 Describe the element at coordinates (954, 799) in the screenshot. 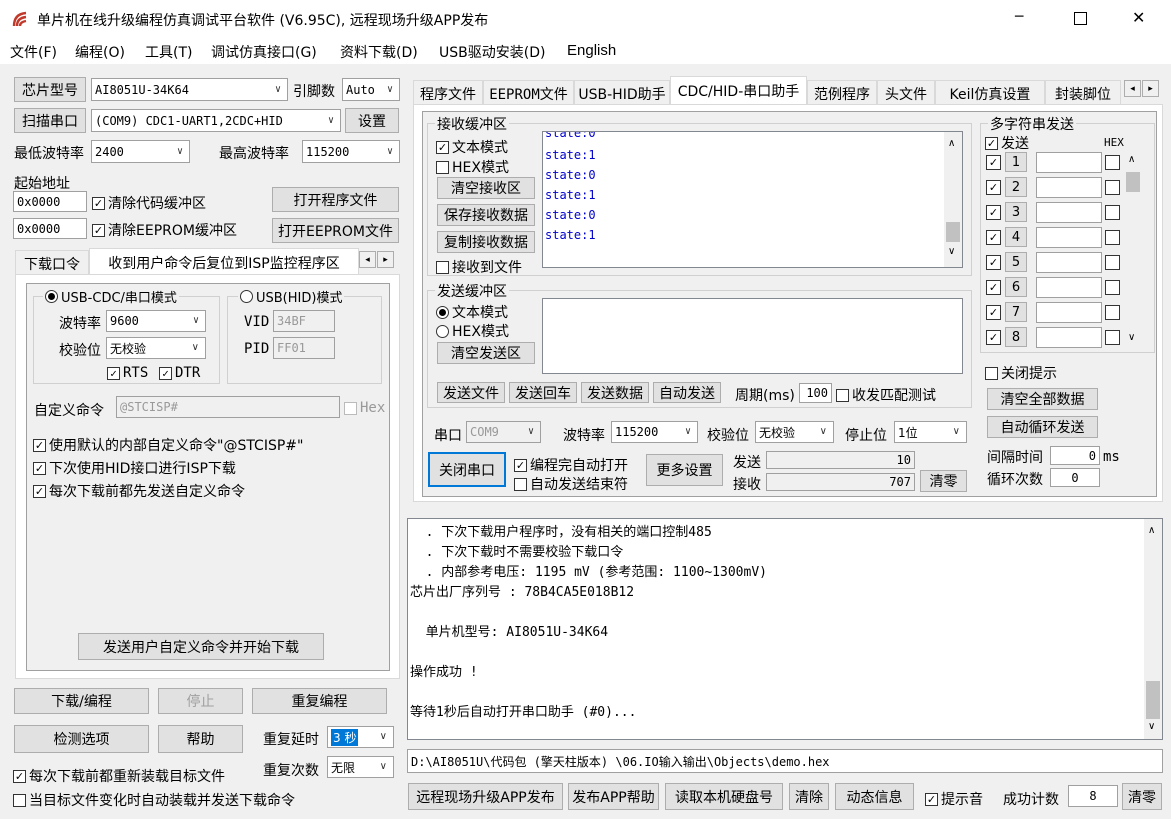

I see `beep-checkbox: ✓ 提示音` at that location.